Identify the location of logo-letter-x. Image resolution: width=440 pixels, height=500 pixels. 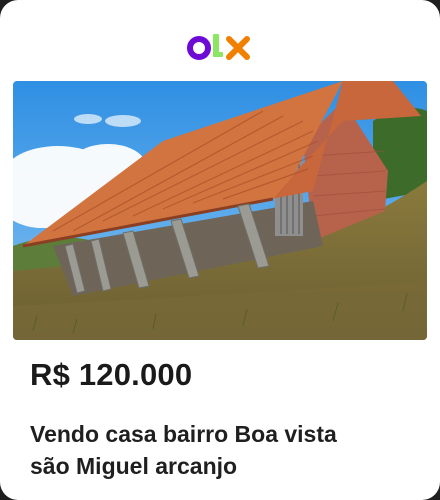
(238, 48).